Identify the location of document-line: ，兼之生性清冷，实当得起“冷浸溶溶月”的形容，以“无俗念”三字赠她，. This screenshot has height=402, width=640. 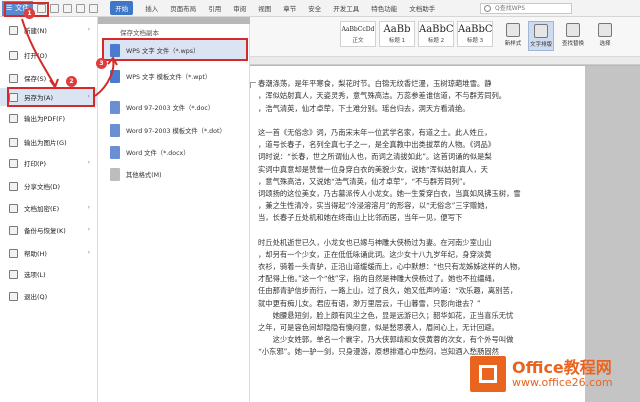
(417, 206).